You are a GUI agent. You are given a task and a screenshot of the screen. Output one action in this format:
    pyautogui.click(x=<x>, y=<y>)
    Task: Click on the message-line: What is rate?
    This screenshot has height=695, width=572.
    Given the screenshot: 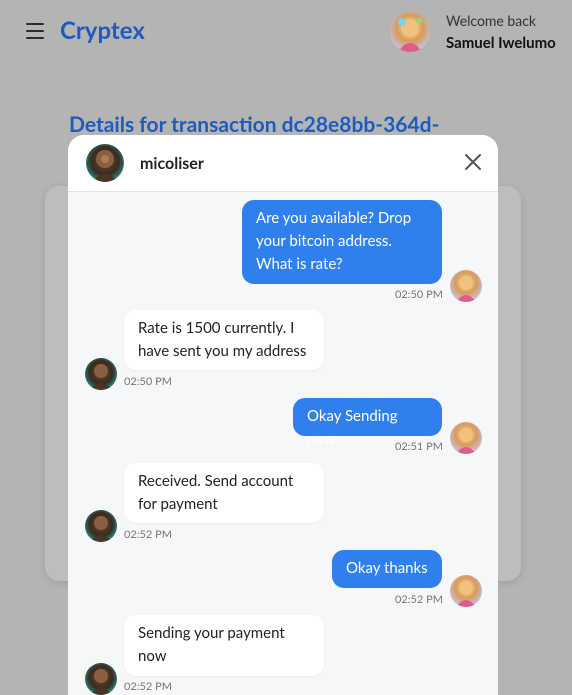 What is the action you would take?
    pyautogui.click(x=299, y=264)
    